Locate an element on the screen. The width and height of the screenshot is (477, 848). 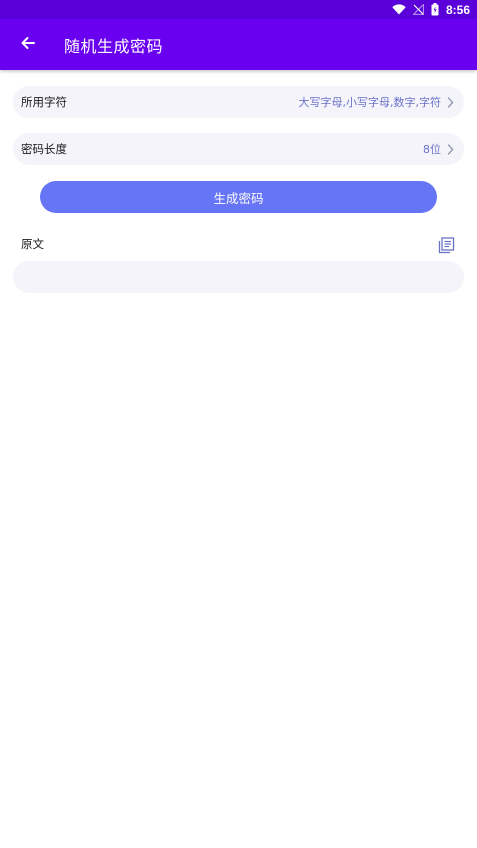
original-output-field is located at coordinates (238, 277).